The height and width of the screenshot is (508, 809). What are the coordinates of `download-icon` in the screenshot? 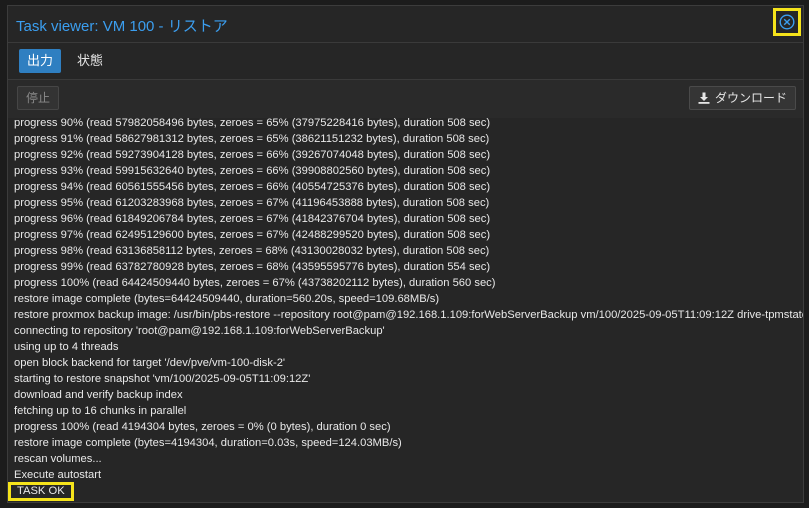 It's located at (704, 98).